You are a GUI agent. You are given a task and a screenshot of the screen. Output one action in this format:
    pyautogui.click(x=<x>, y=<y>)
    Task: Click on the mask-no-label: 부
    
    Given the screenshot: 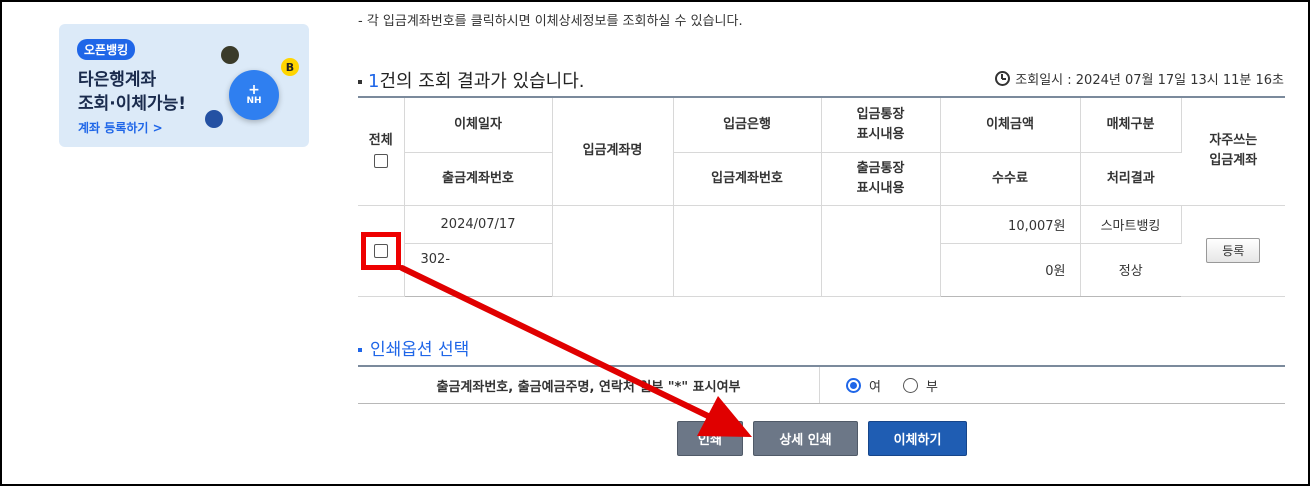 What is the action you would take?
    pyautogui.click(x=932, y=385)
    